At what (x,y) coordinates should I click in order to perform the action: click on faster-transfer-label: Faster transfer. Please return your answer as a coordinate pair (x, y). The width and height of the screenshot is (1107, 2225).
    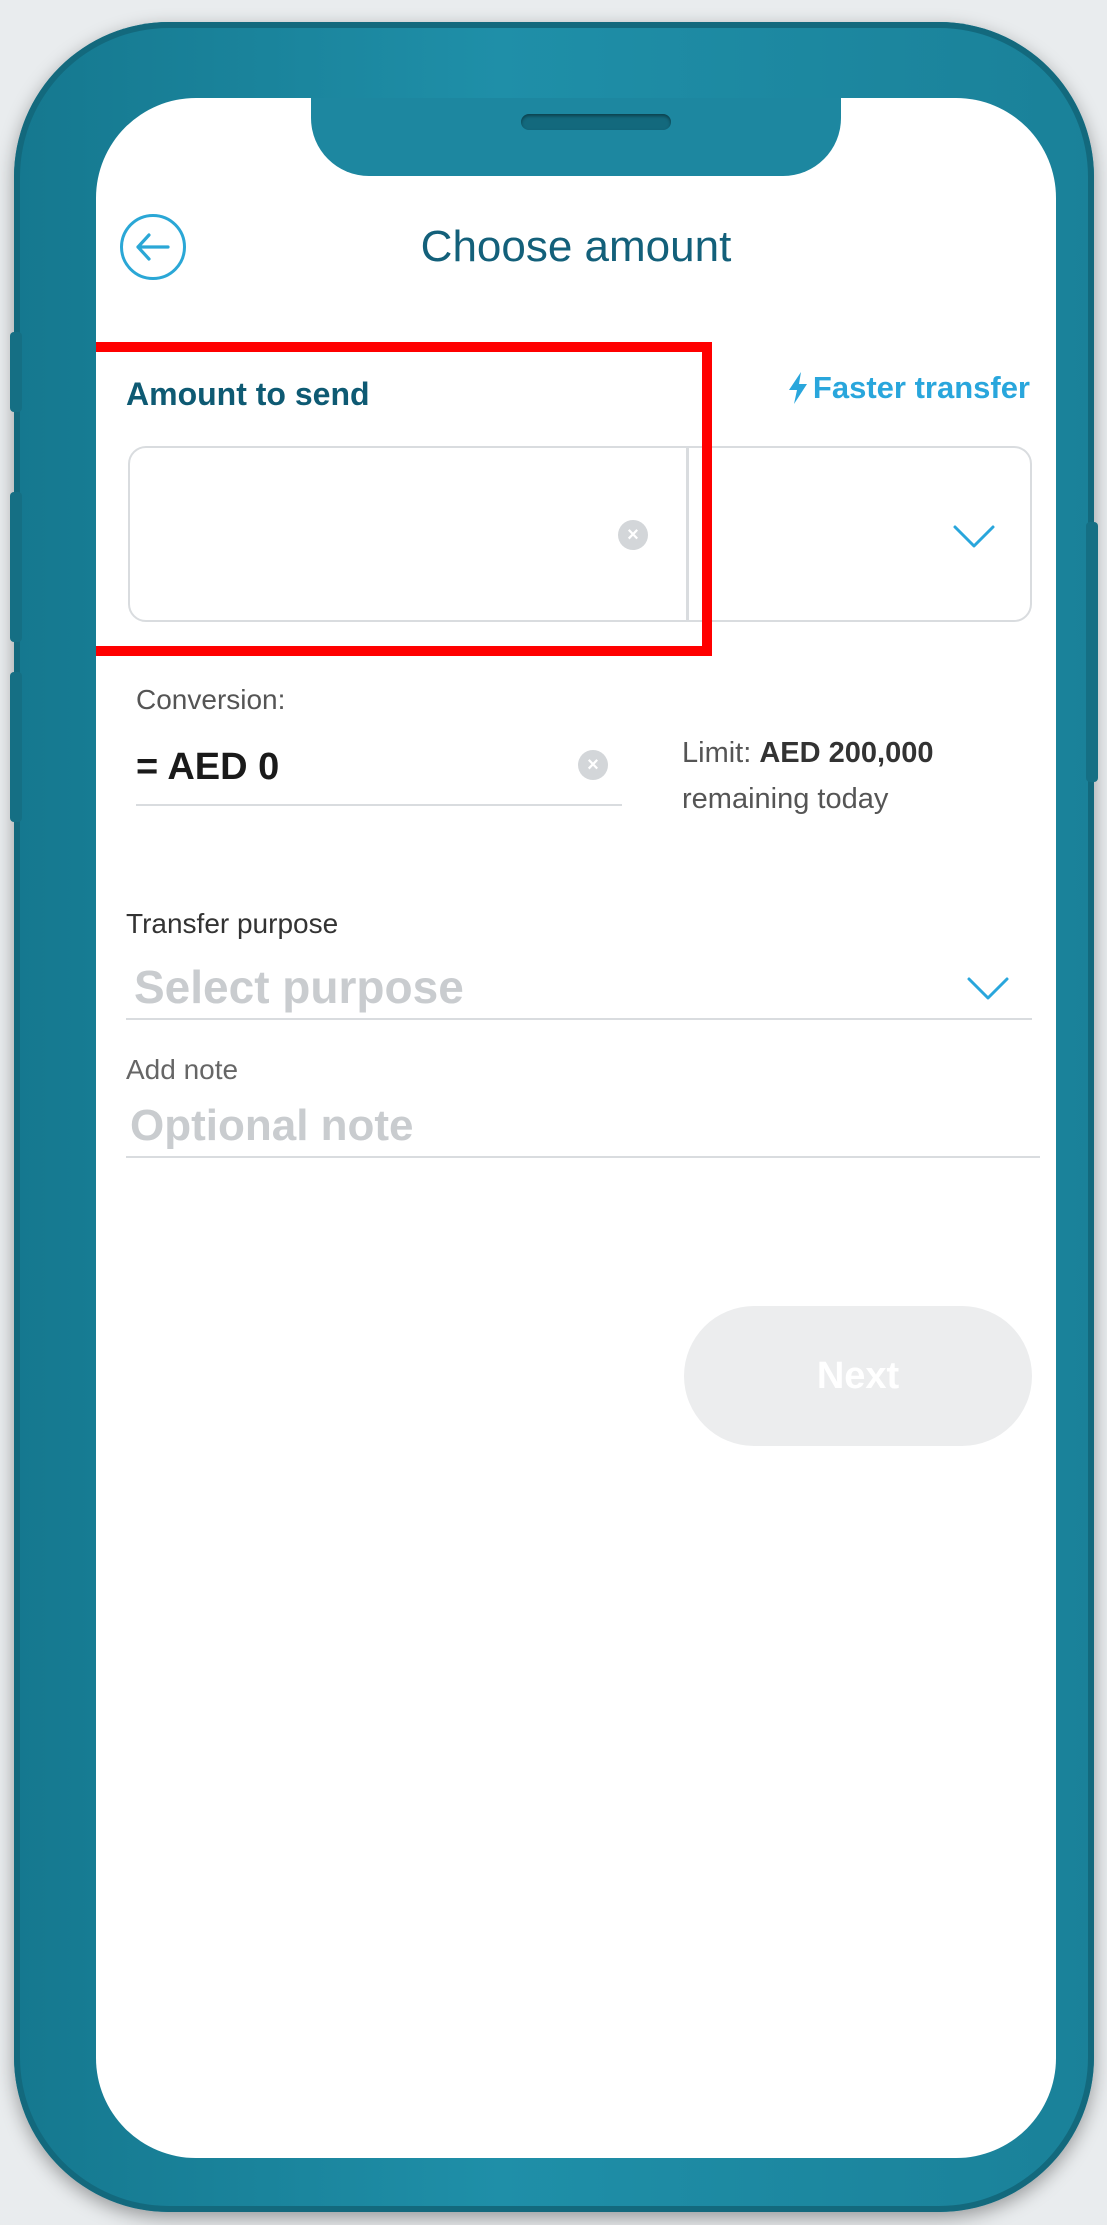
    Looking at the image, I should click on (921, 387).